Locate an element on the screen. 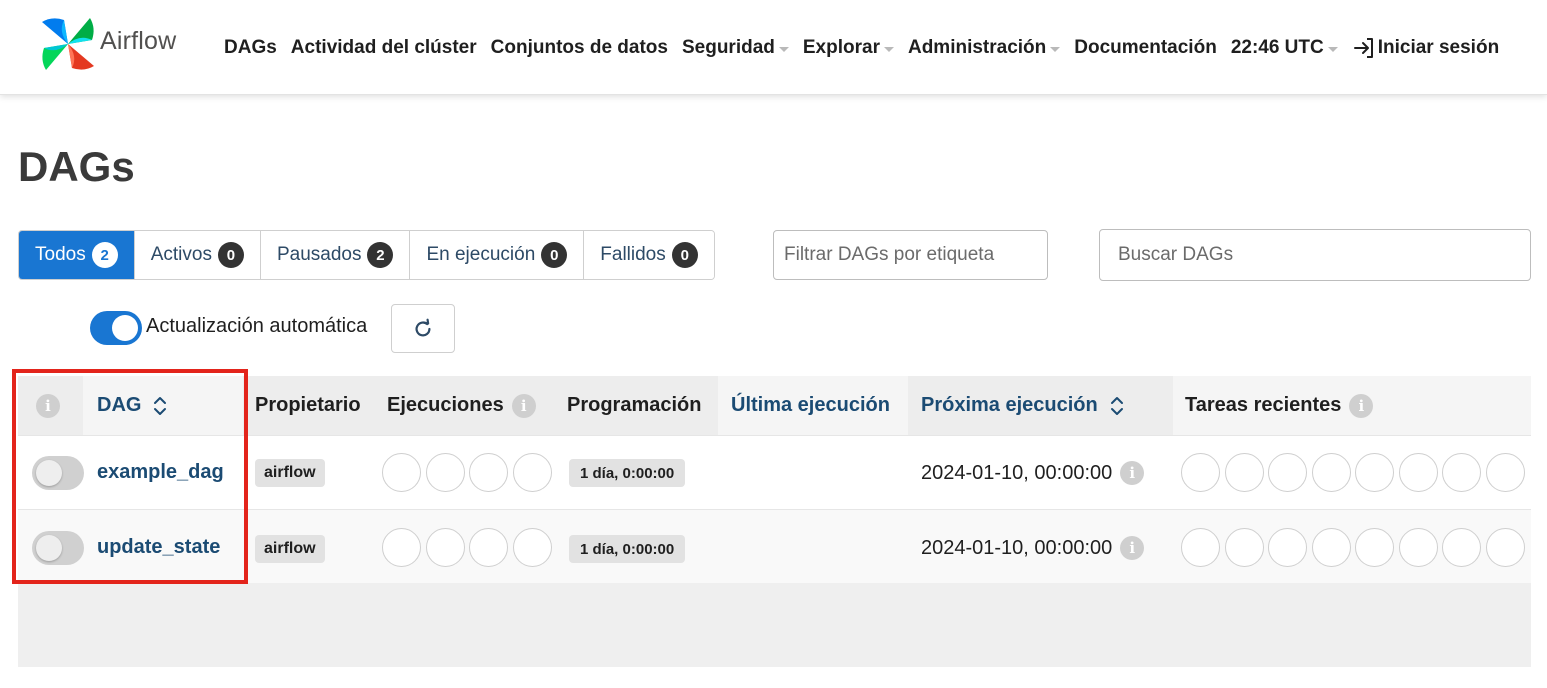  nav-dags-label: DAGs is located at coordinates (250, 47).